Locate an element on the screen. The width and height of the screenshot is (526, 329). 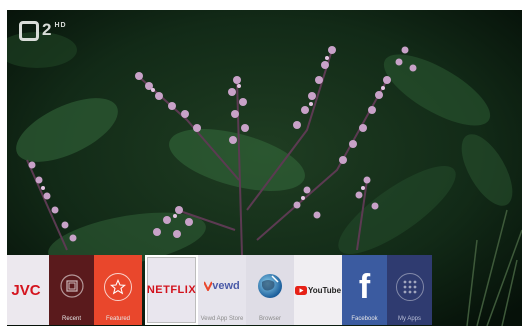
channel-logo: 2 HD is located at coordinates (43, 30).